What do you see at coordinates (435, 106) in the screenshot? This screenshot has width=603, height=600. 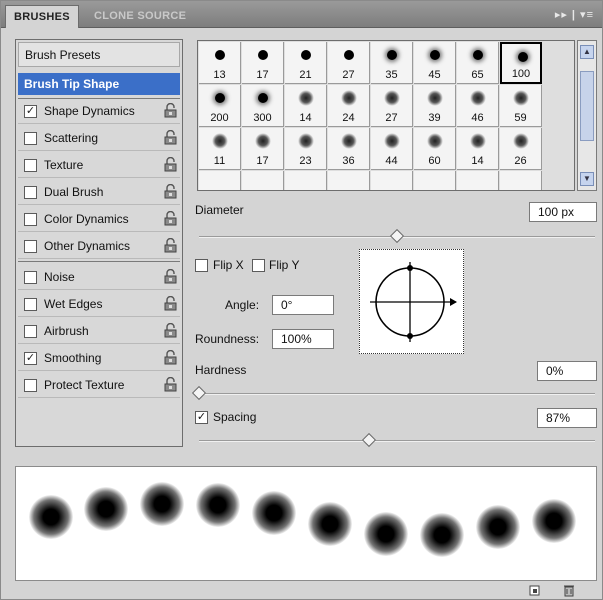 I see `brush-tip-cell: 39` at bounding box center [435, 106].